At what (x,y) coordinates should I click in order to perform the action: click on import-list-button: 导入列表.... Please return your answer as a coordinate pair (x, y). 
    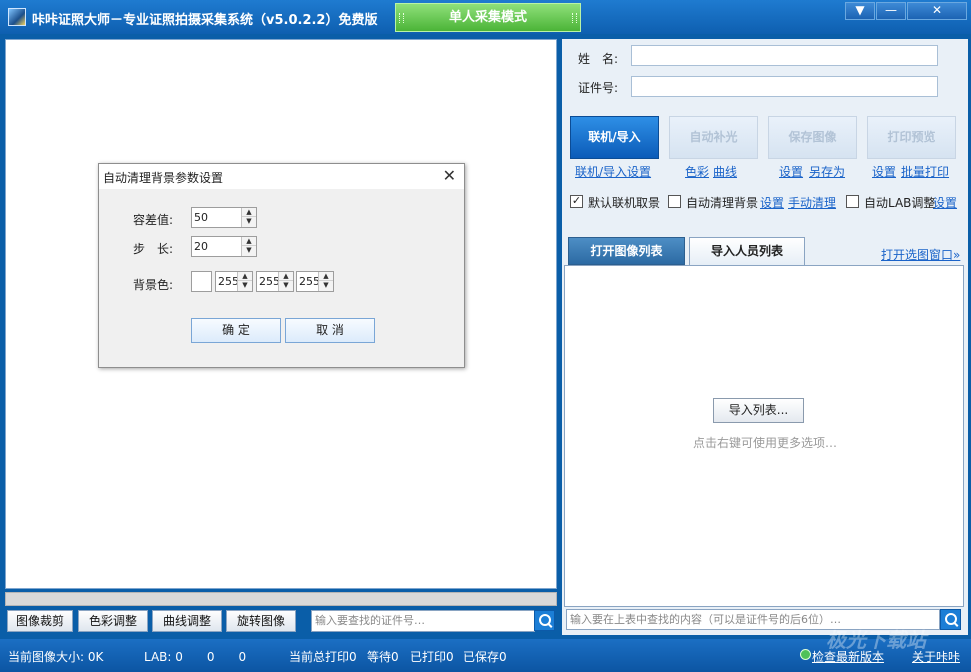
    Looking at the image, I should click on (758, 410).